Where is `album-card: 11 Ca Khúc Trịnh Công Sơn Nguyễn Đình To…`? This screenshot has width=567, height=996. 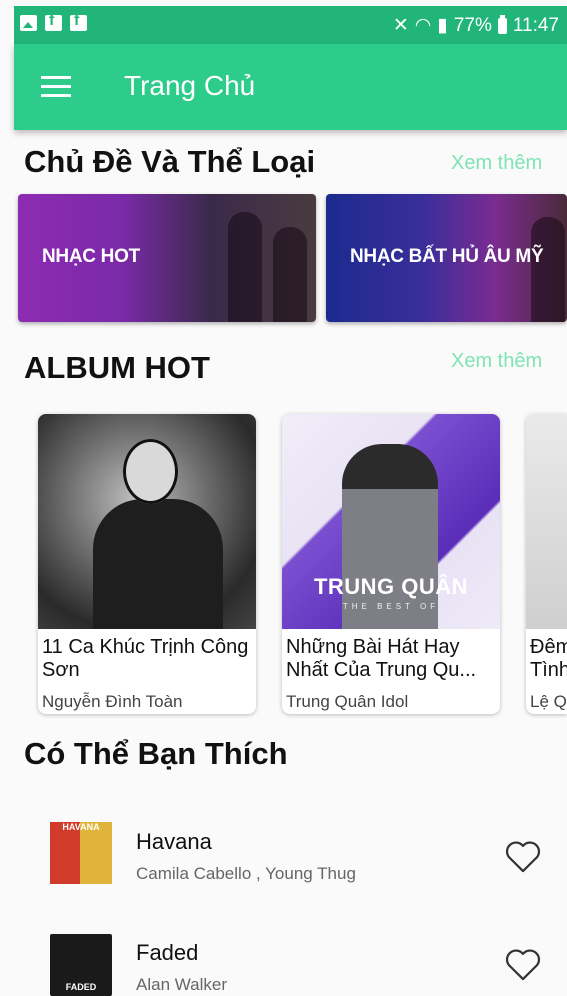 album-card: 11 Ca Khúc Trịnh Công Sơn Nguyễn Đình To… is located at coordinates (147, 564).